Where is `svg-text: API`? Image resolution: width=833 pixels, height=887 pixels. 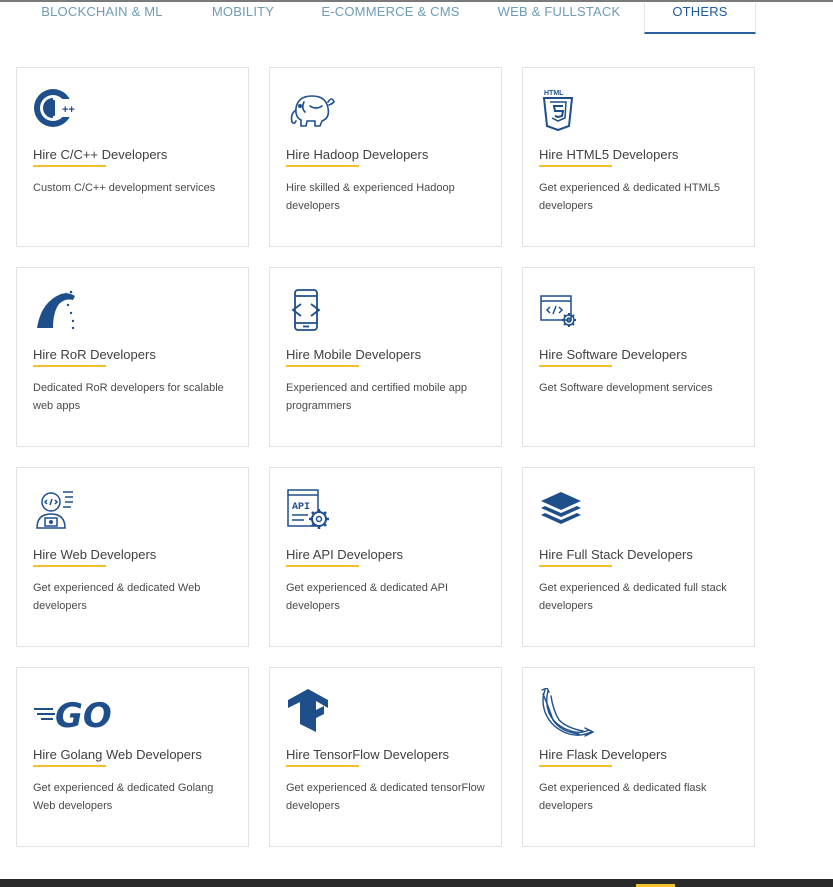
svg-text: API is located at coordinates (301, 507).